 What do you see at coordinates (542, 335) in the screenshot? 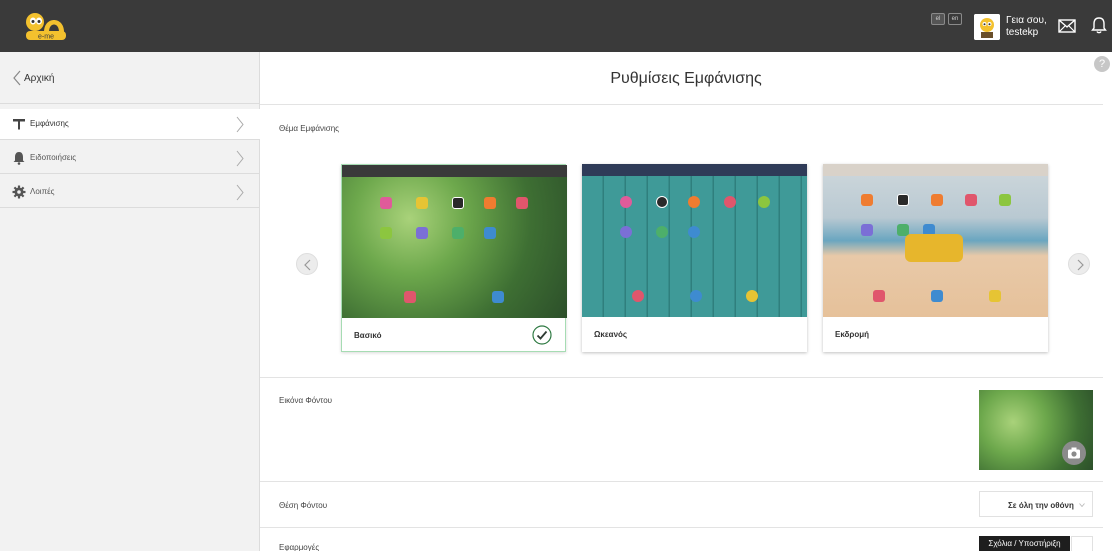
I see `check-icon` at bounding box center [542, 335].